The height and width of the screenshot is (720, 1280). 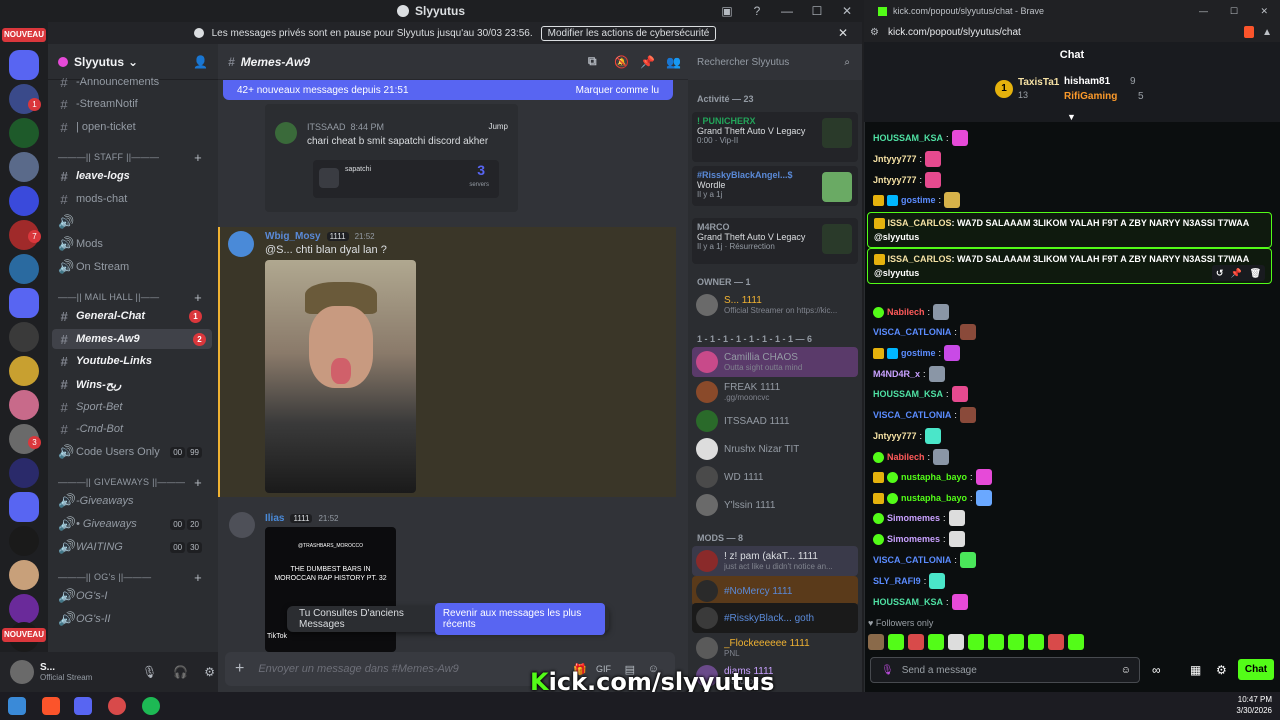 I want to click on jump-to-present-button: Revenir aux messages les plus récents, so click(x=519, y=619).